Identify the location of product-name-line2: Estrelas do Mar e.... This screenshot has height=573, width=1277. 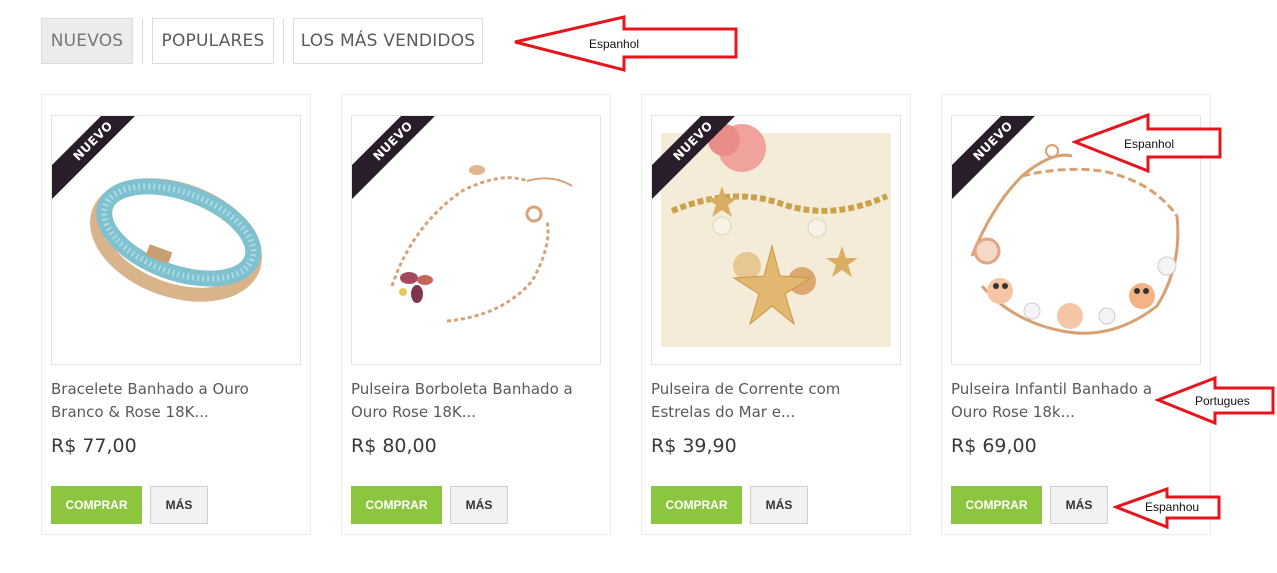
(723, 412).